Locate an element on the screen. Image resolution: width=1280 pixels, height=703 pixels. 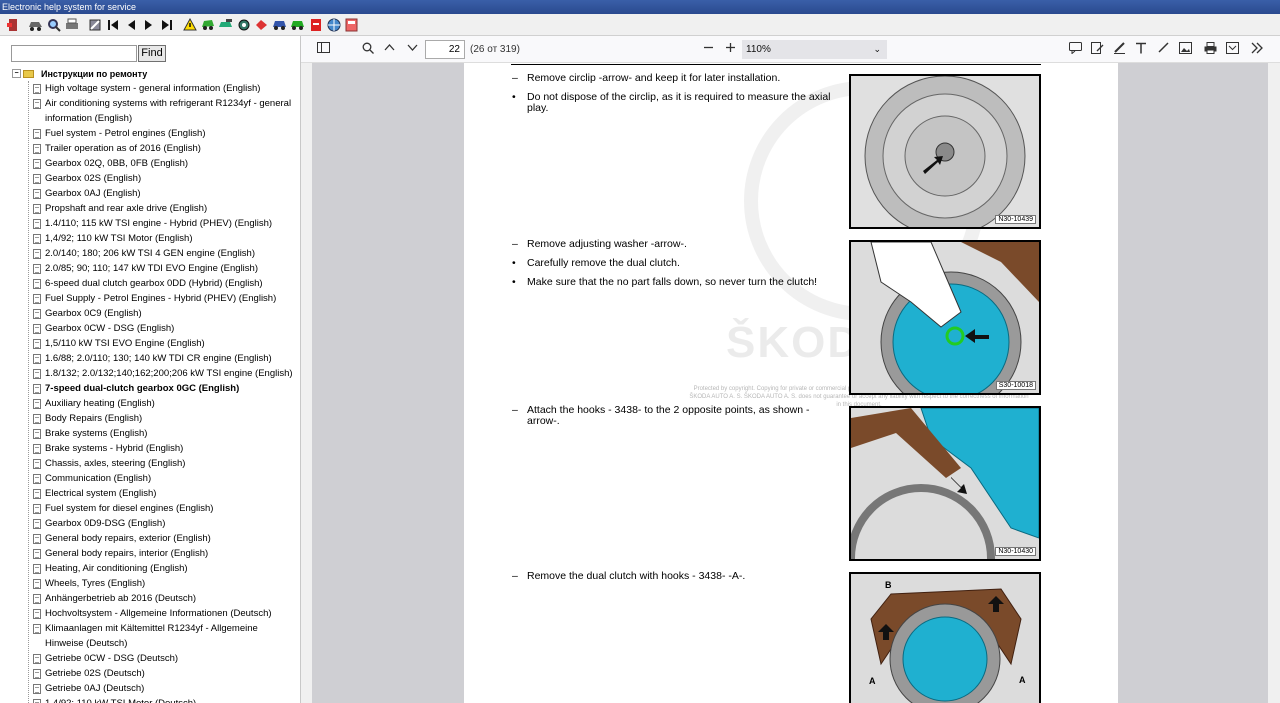
tree-item: Body Repairs (English) is located at coordinates (162, 418).